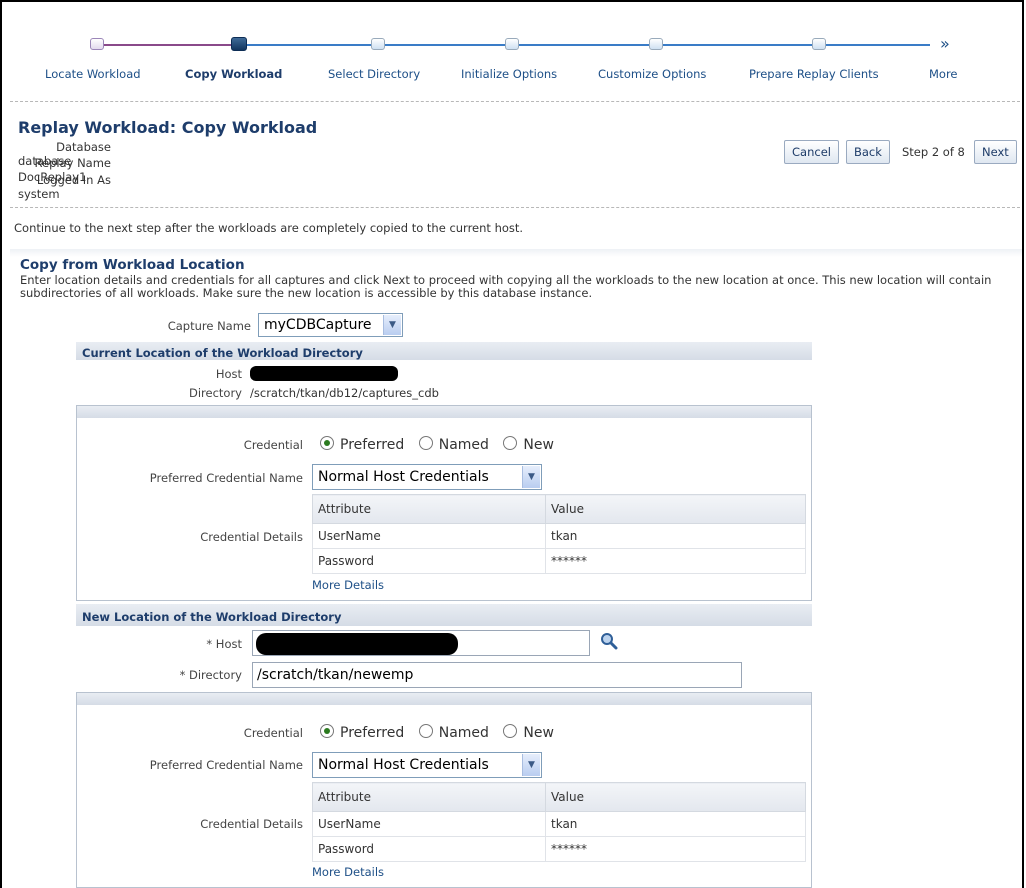 The height and width of the screenshot is (888, 1026). Describe the element at coordinates (585, 45) in the screenshot. I see `train-line` at that location.